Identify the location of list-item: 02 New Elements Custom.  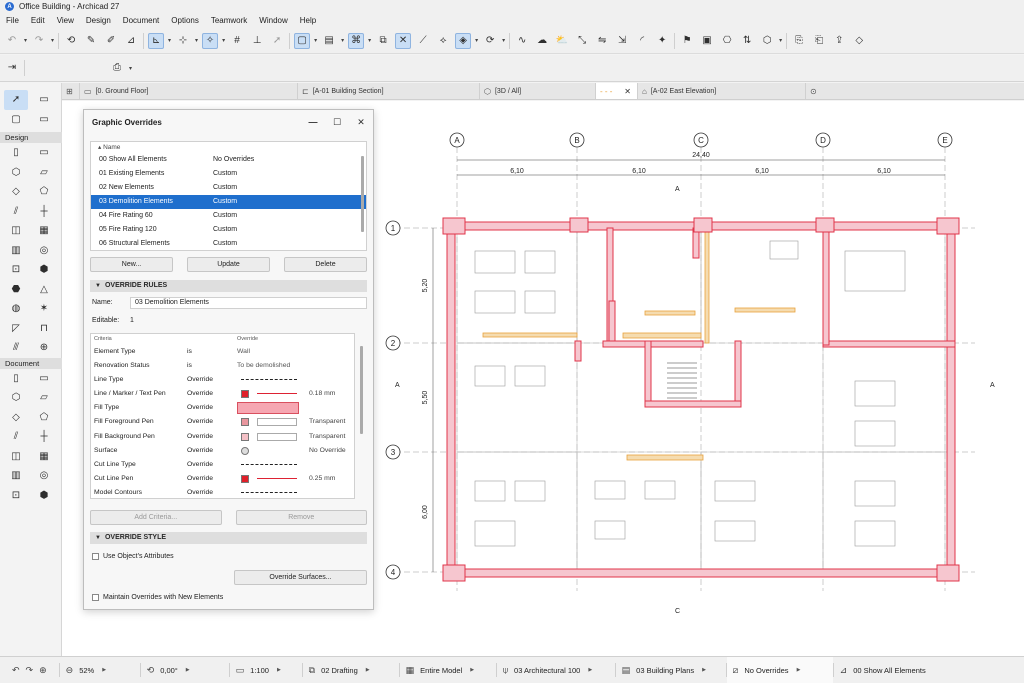
(228, 188).